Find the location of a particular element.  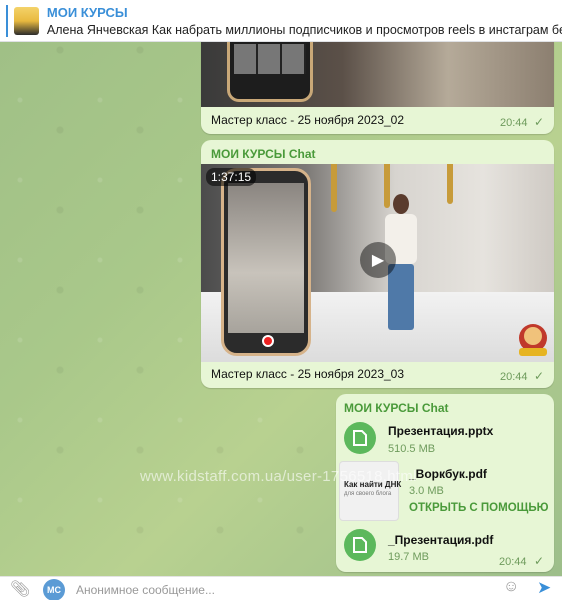

video-thumbnail is located at coordinates (377, 70).